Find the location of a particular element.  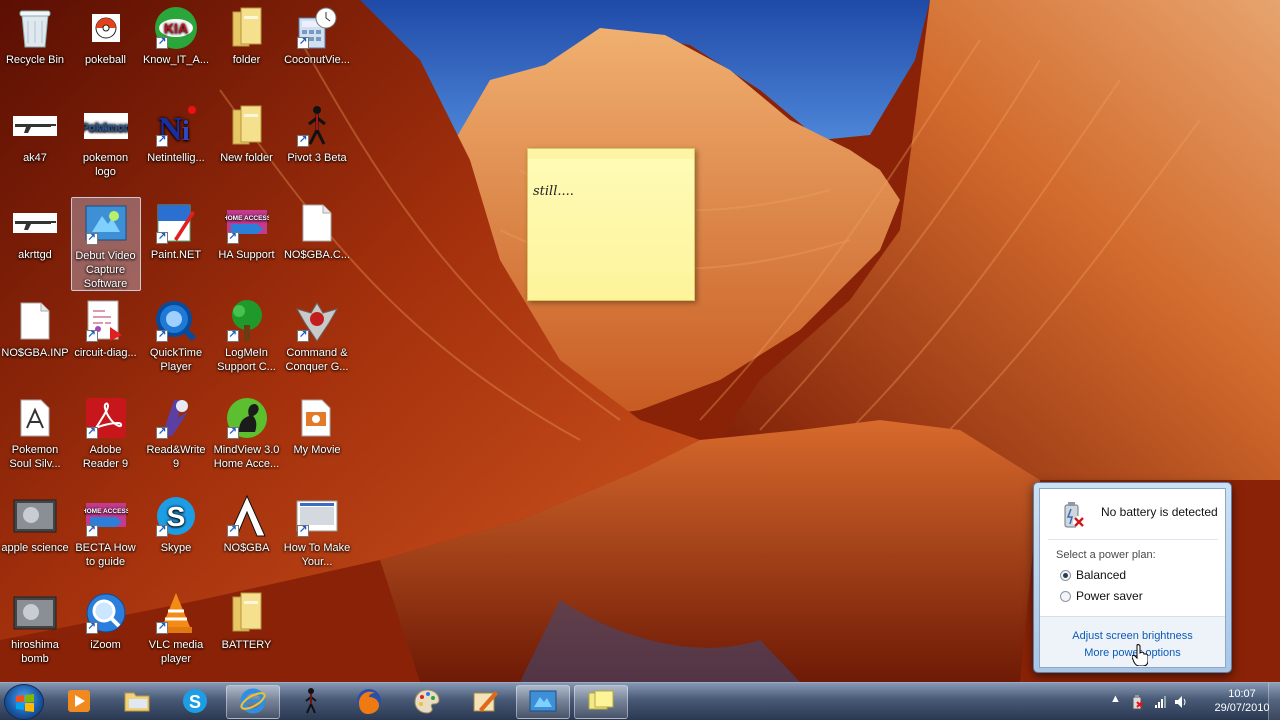

rifle-icon is located at coordinates (35, 126).